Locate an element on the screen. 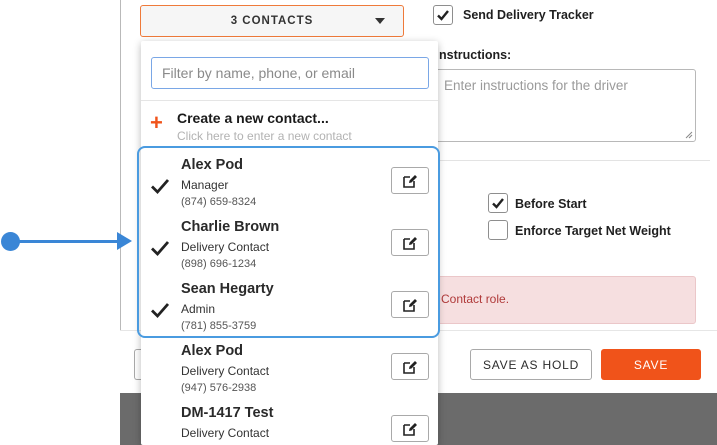  instructions-label: nstructions: is located at coordinates (475, 55).